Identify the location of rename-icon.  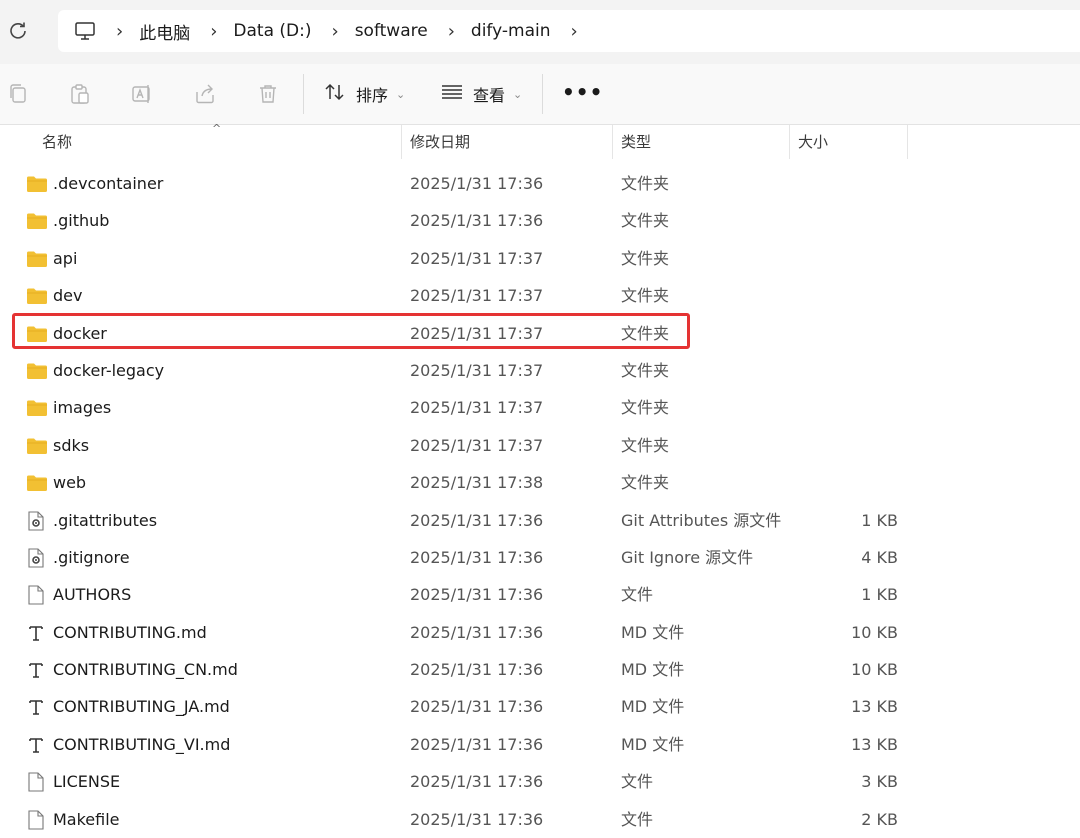
(142, 94).